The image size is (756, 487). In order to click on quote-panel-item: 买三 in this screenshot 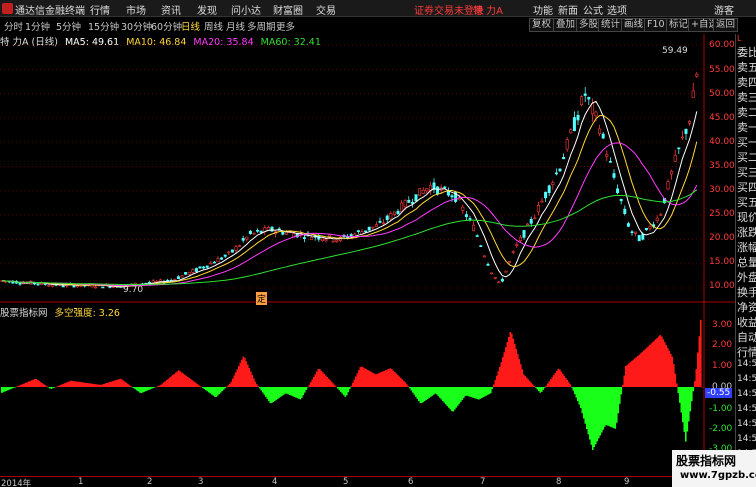, I will do `click(746, 172)`.